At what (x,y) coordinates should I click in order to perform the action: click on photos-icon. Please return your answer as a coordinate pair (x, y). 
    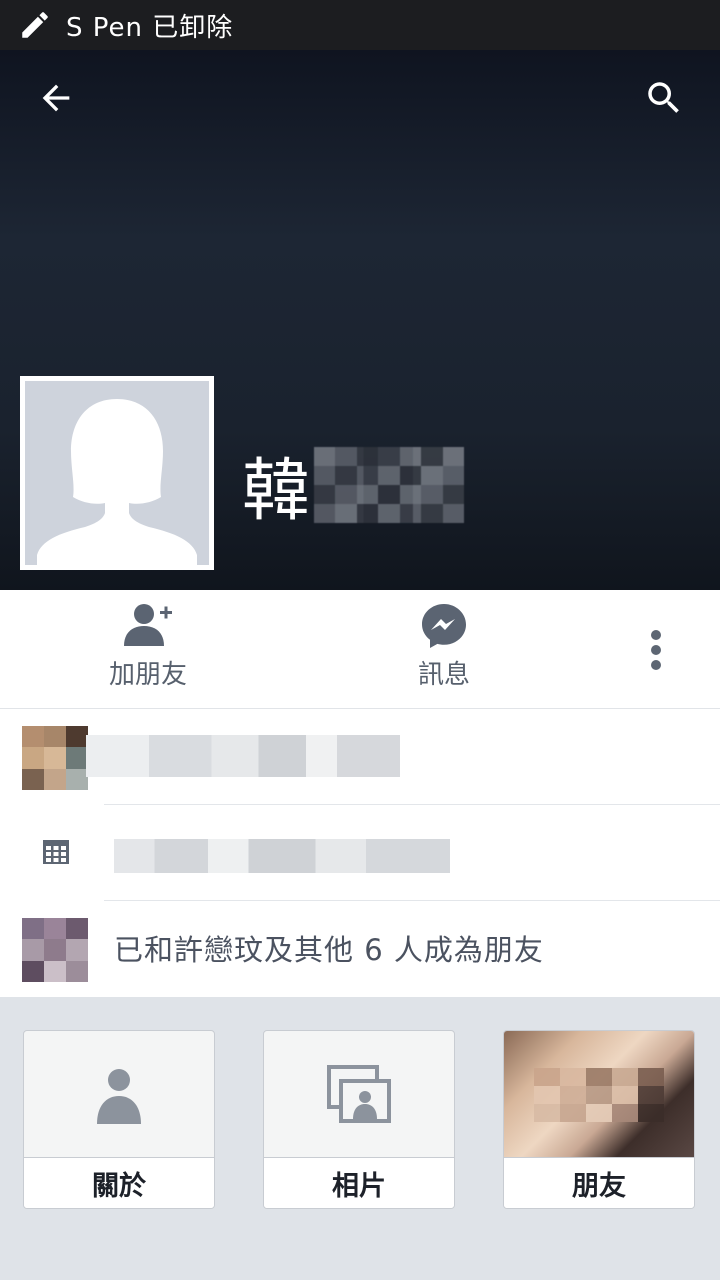
    Looking at the image, I should click on (359, 1094).